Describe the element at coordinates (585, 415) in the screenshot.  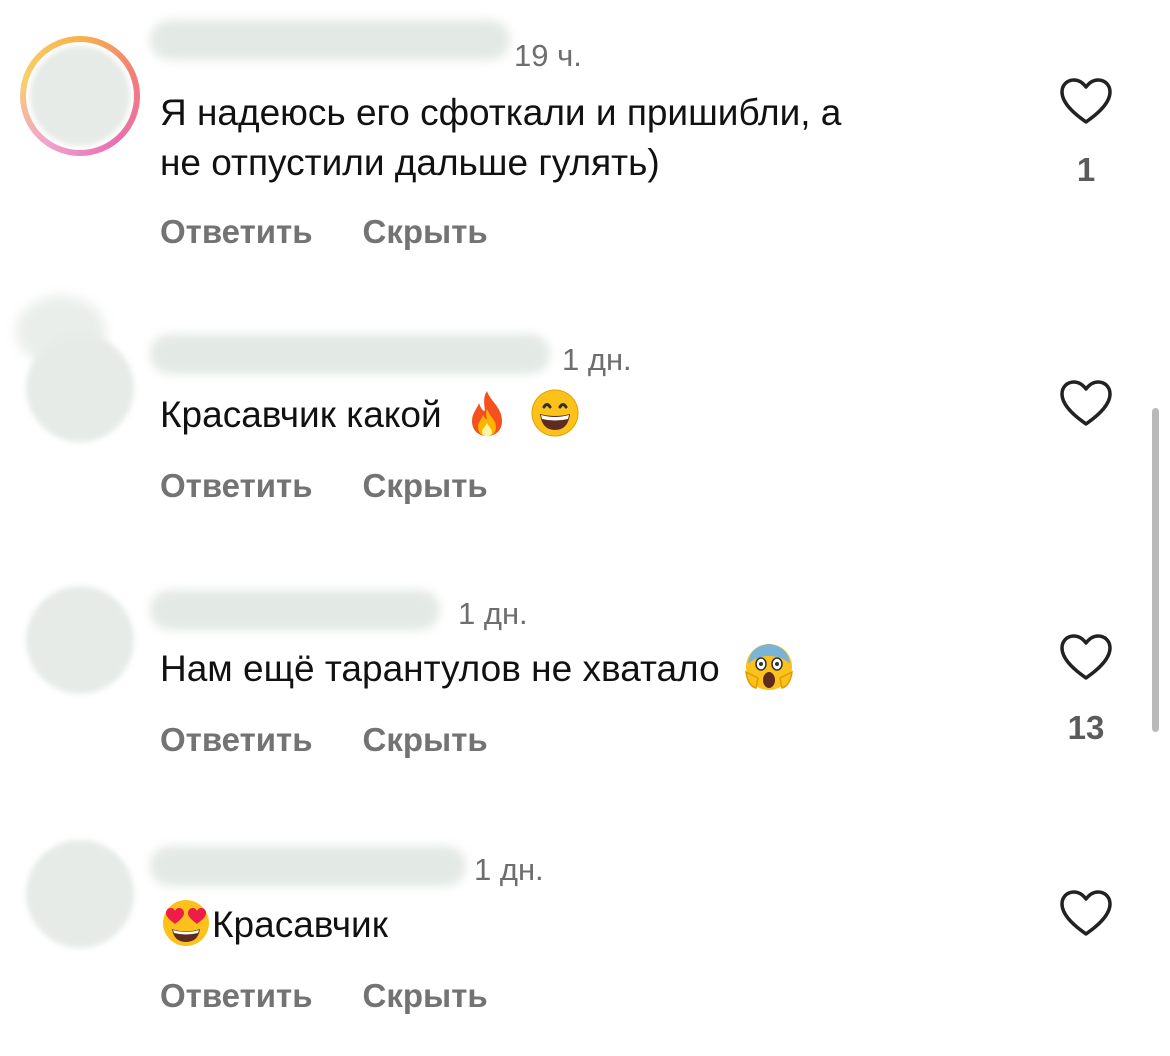
I see `comment-text: Красавчик какой` at that location.